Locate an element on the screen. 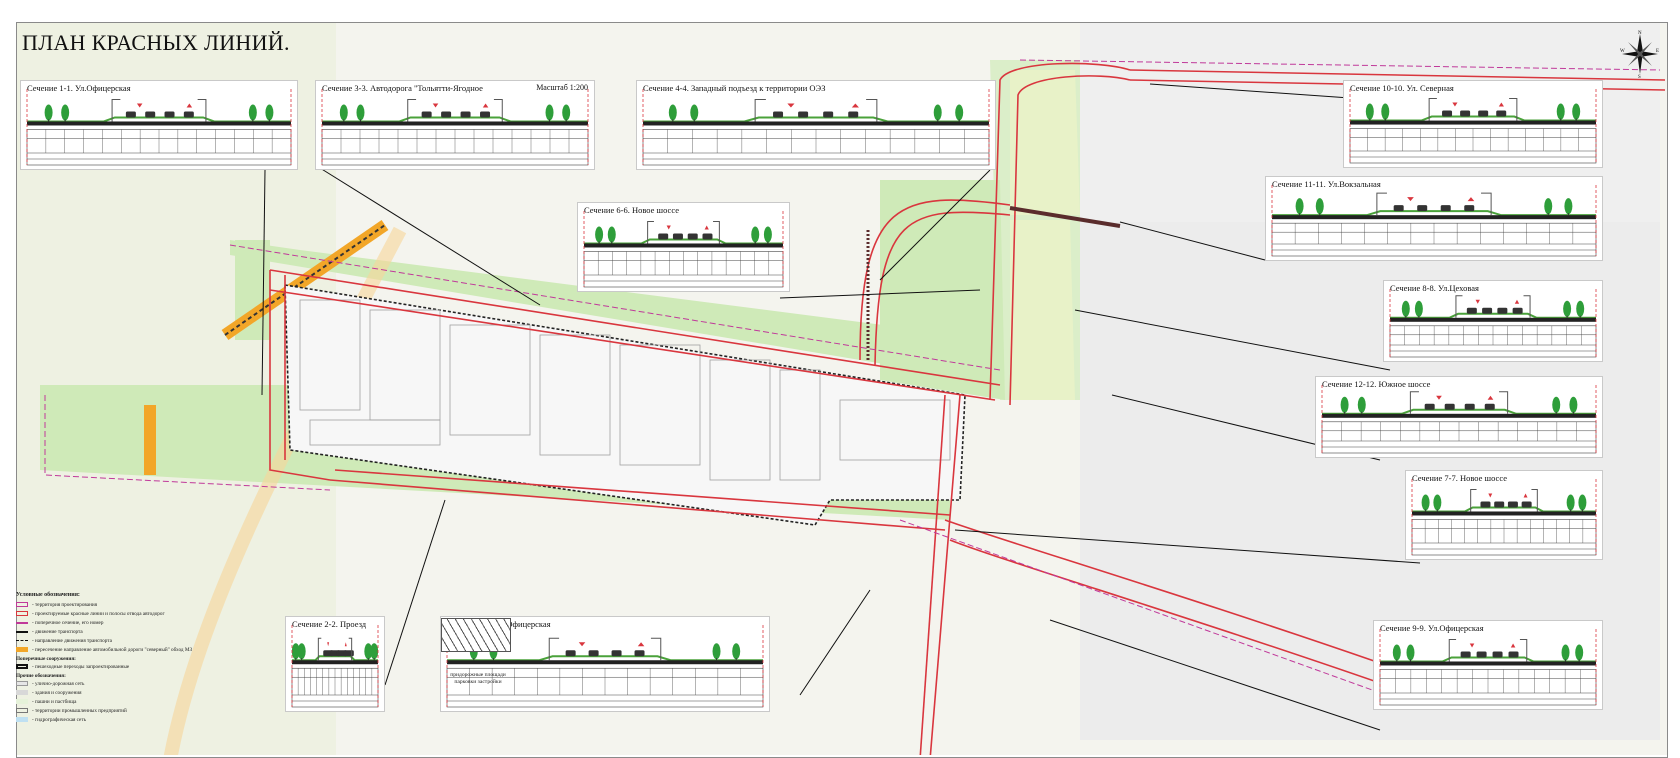  legend-item: - направление движения транспорта is located at coordinates (136, 640).